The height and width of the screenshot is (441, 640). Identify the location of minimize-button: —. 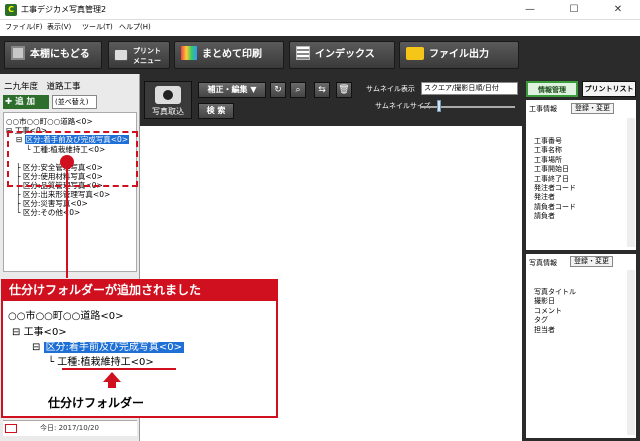
(530, 10).